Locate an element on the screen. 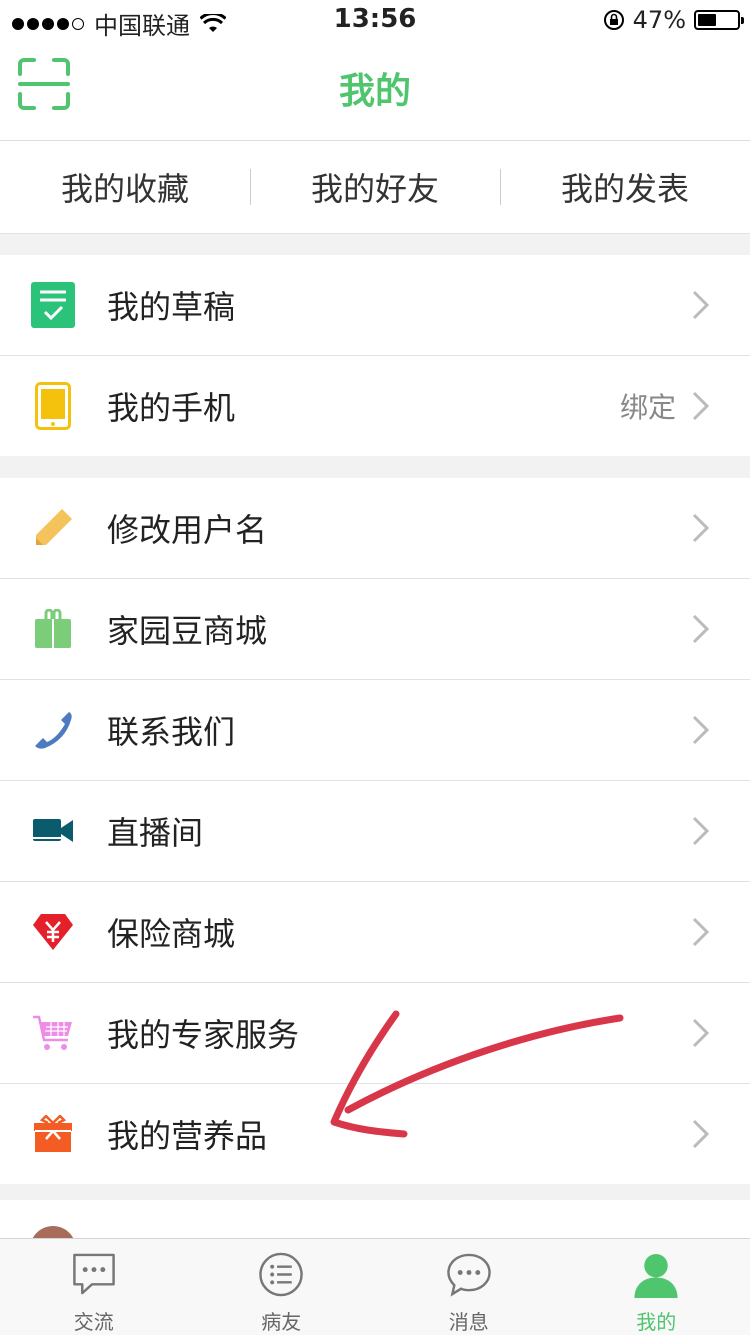 The height and width of the screenshot is (1335, 750). page-title: 我的 is located at coordinates (375, 88).